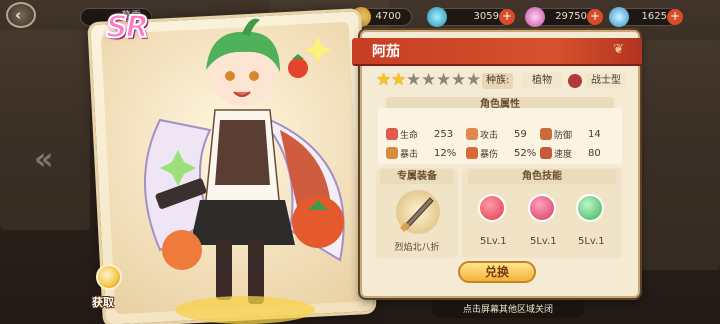 The width and height of the screenshot is (720, 324). Describe the element at coordinates (497, 272) in the screenshot. I see `swap-button: 兑换` at that location.